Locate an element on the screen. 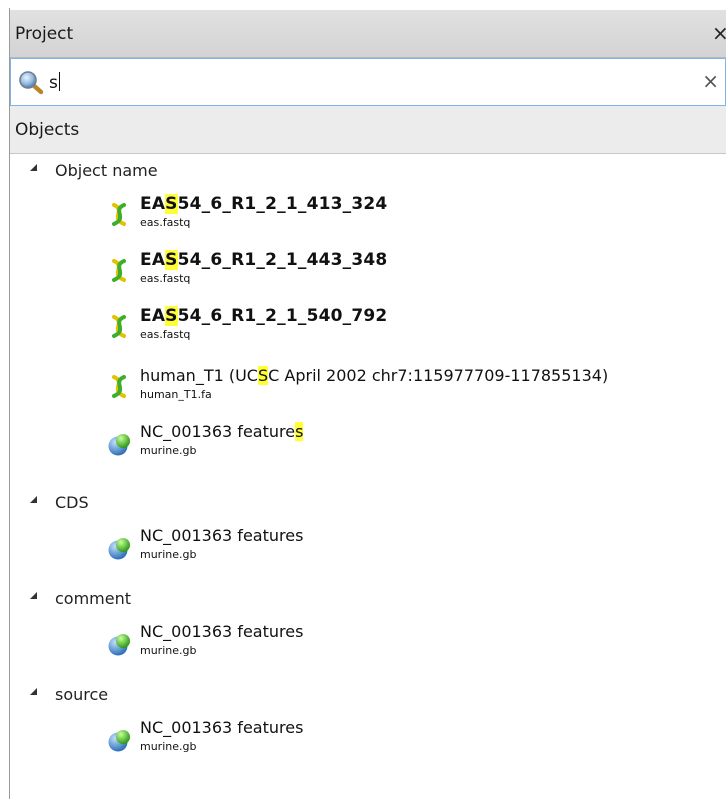  group-label: source is located at coordinates (82, 694).